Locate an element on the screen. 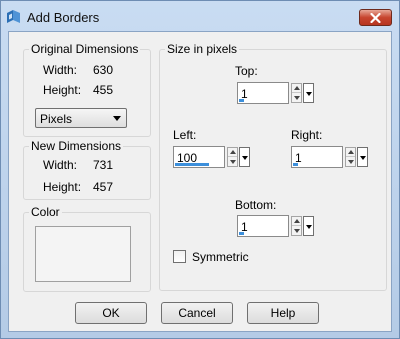 The image size is (400, 339). bottom-dropdown-button is located at coordinates (308, 226).